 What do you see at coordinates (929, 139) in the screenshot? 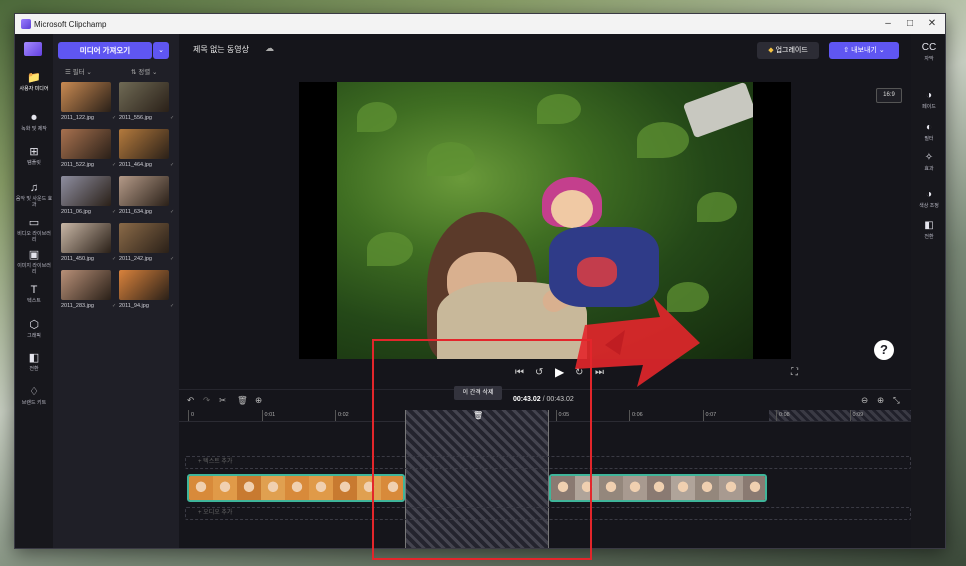
I see `right-panel-label: 필터` at bounding box center [929, 139].